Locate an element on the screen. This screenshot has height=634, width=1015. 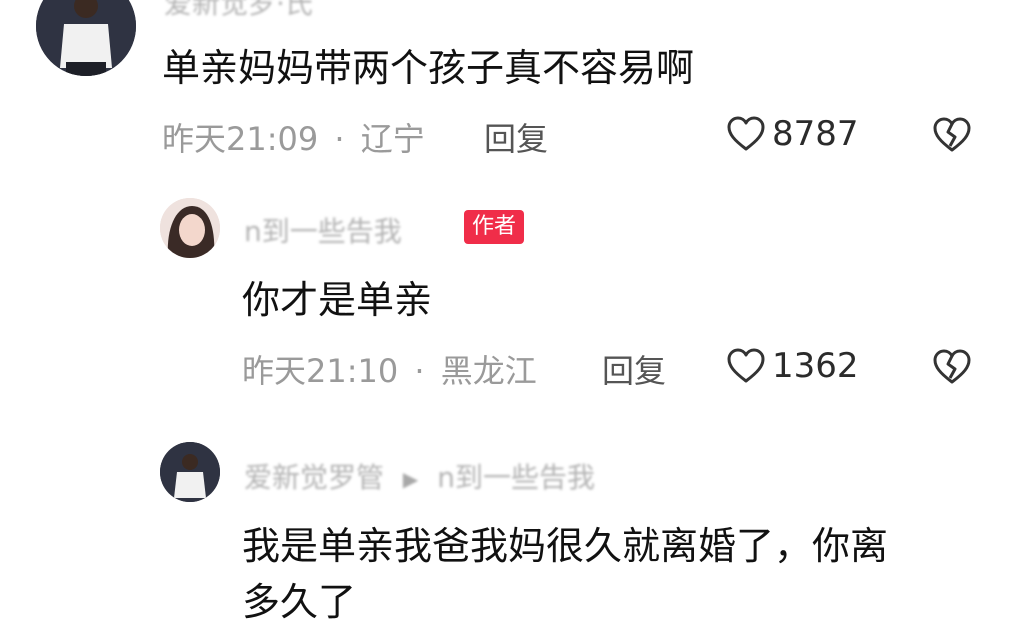
comment-location: 辽宁 is located at coordinates (392, 139).